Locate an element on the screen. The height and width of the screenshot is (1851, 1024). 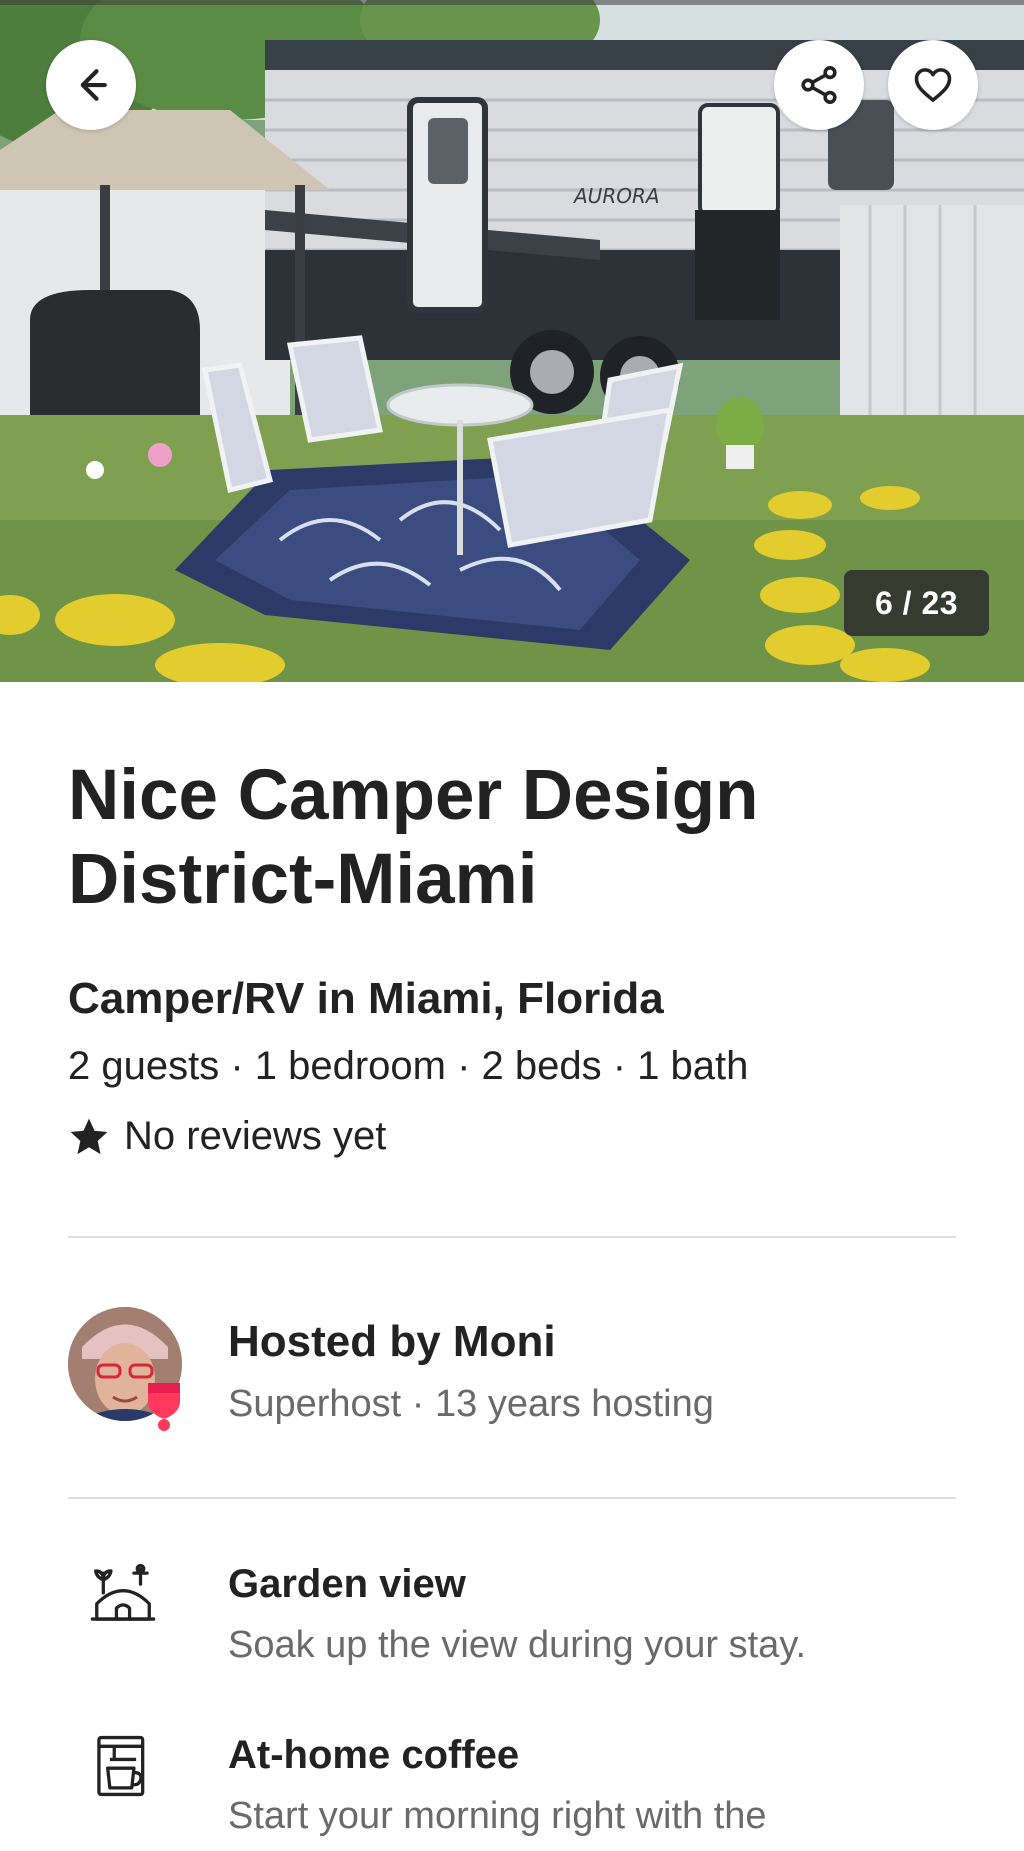
back-button is located at coordinates (91, 85).